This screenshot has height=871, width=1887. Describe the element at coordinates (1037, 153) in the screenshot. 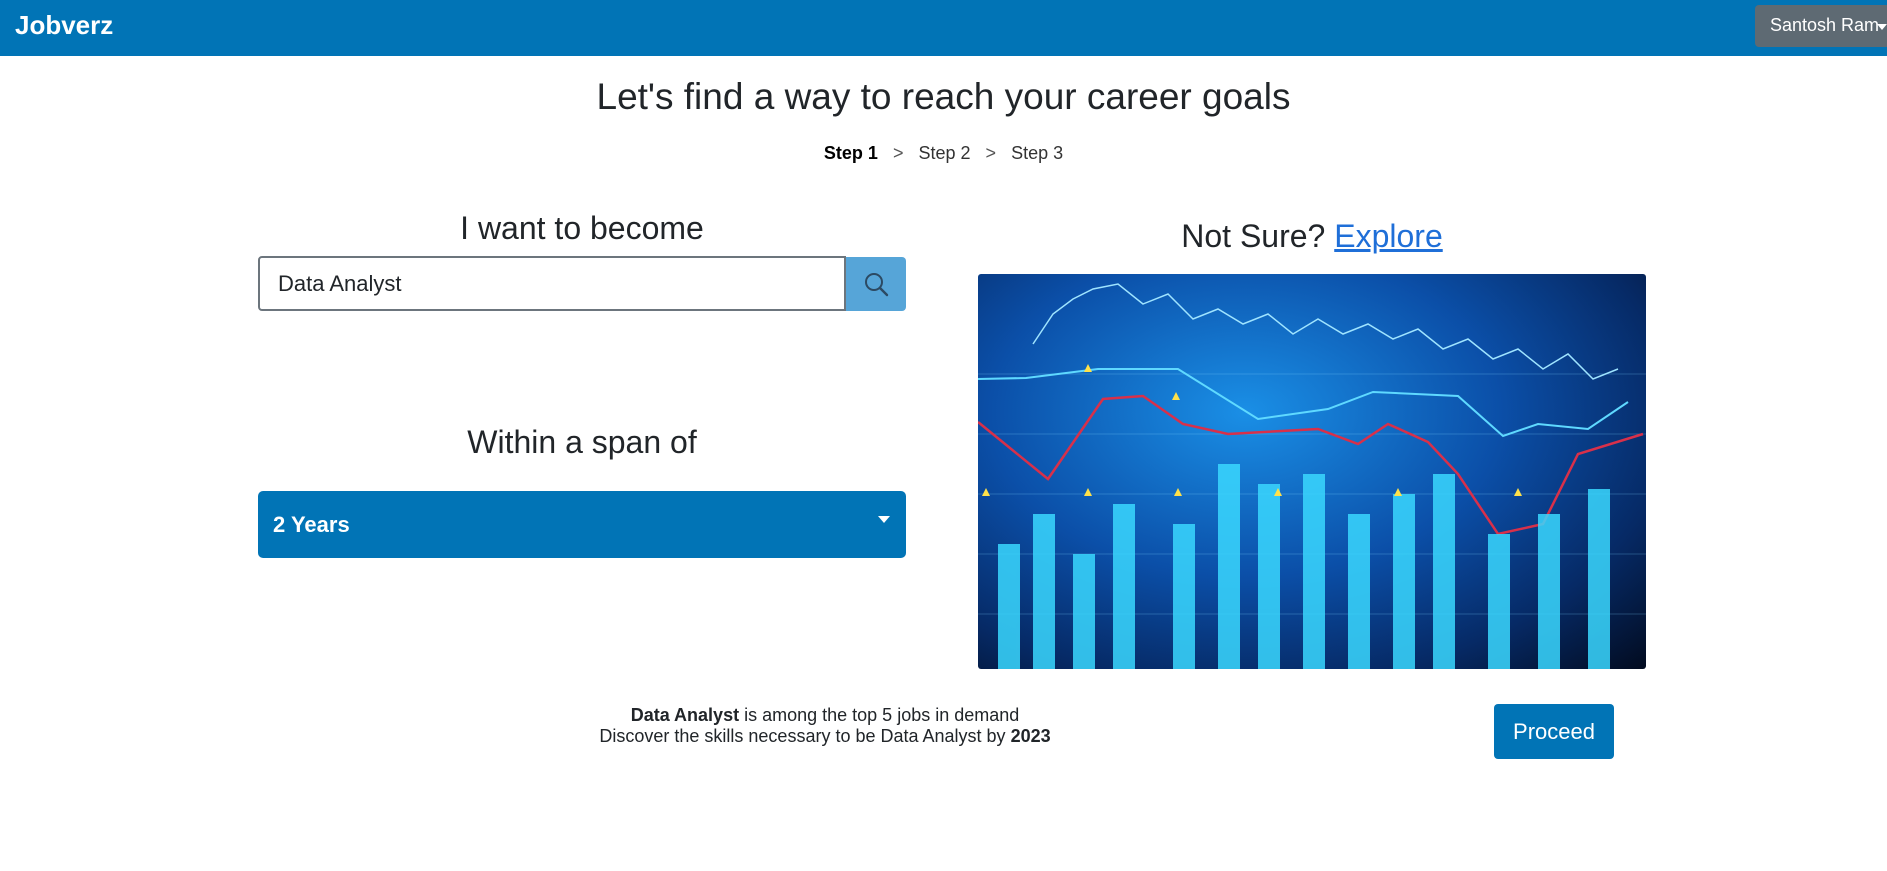

I see `step-3: Step 3` at that location.